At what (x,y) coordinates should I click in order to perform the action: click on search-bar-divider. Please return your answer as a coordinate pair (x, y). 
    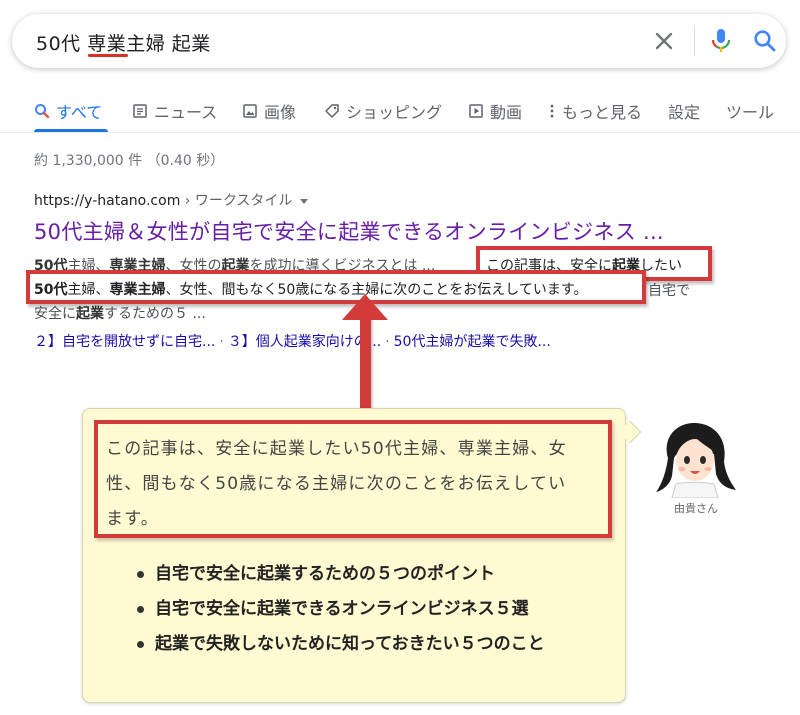
    Looking at the image, I should click on (694, 41).